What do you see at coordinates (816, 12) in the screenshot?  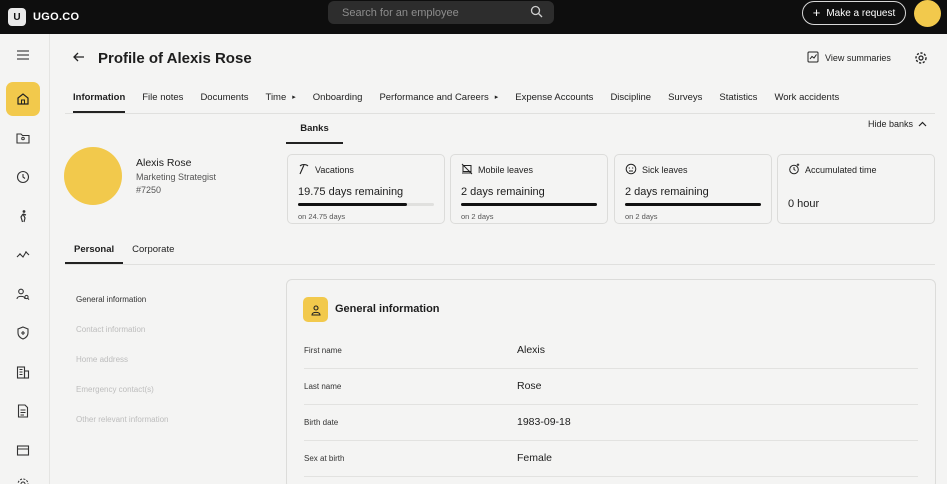 I see `plus-icon: +` at bounding box center [816, 12].